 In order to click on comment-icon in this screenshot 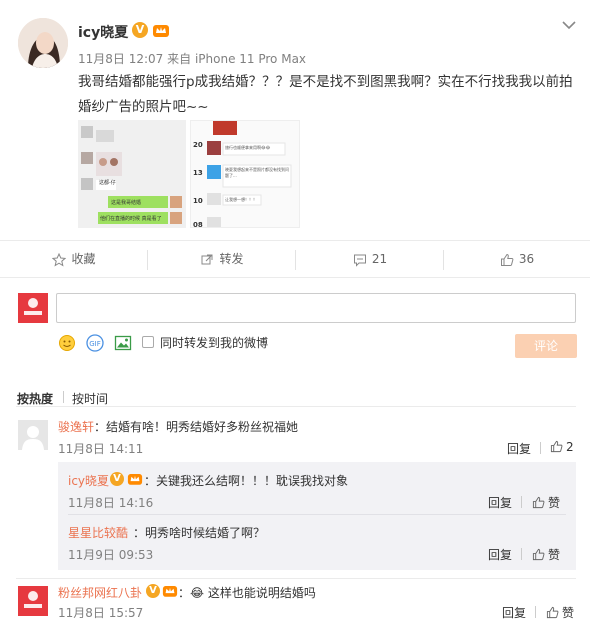, I will do `click(359, 260)`.